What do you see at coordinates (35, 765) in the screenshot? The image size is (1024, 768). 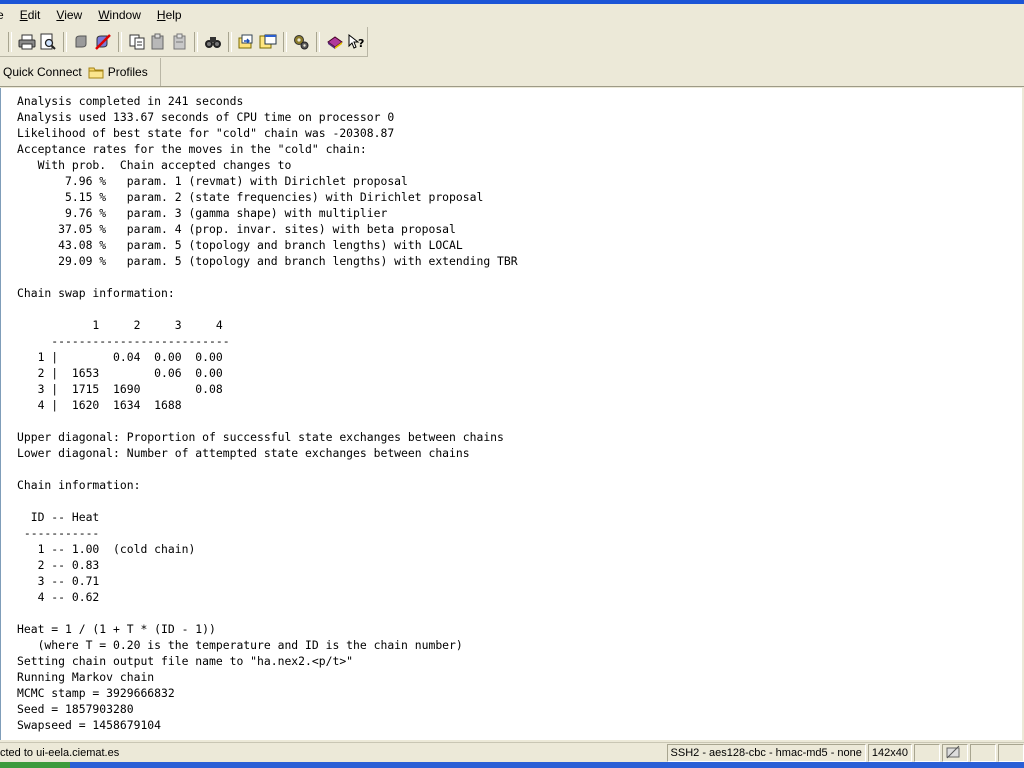 I see `start-button` at bounding box center [35, 765].